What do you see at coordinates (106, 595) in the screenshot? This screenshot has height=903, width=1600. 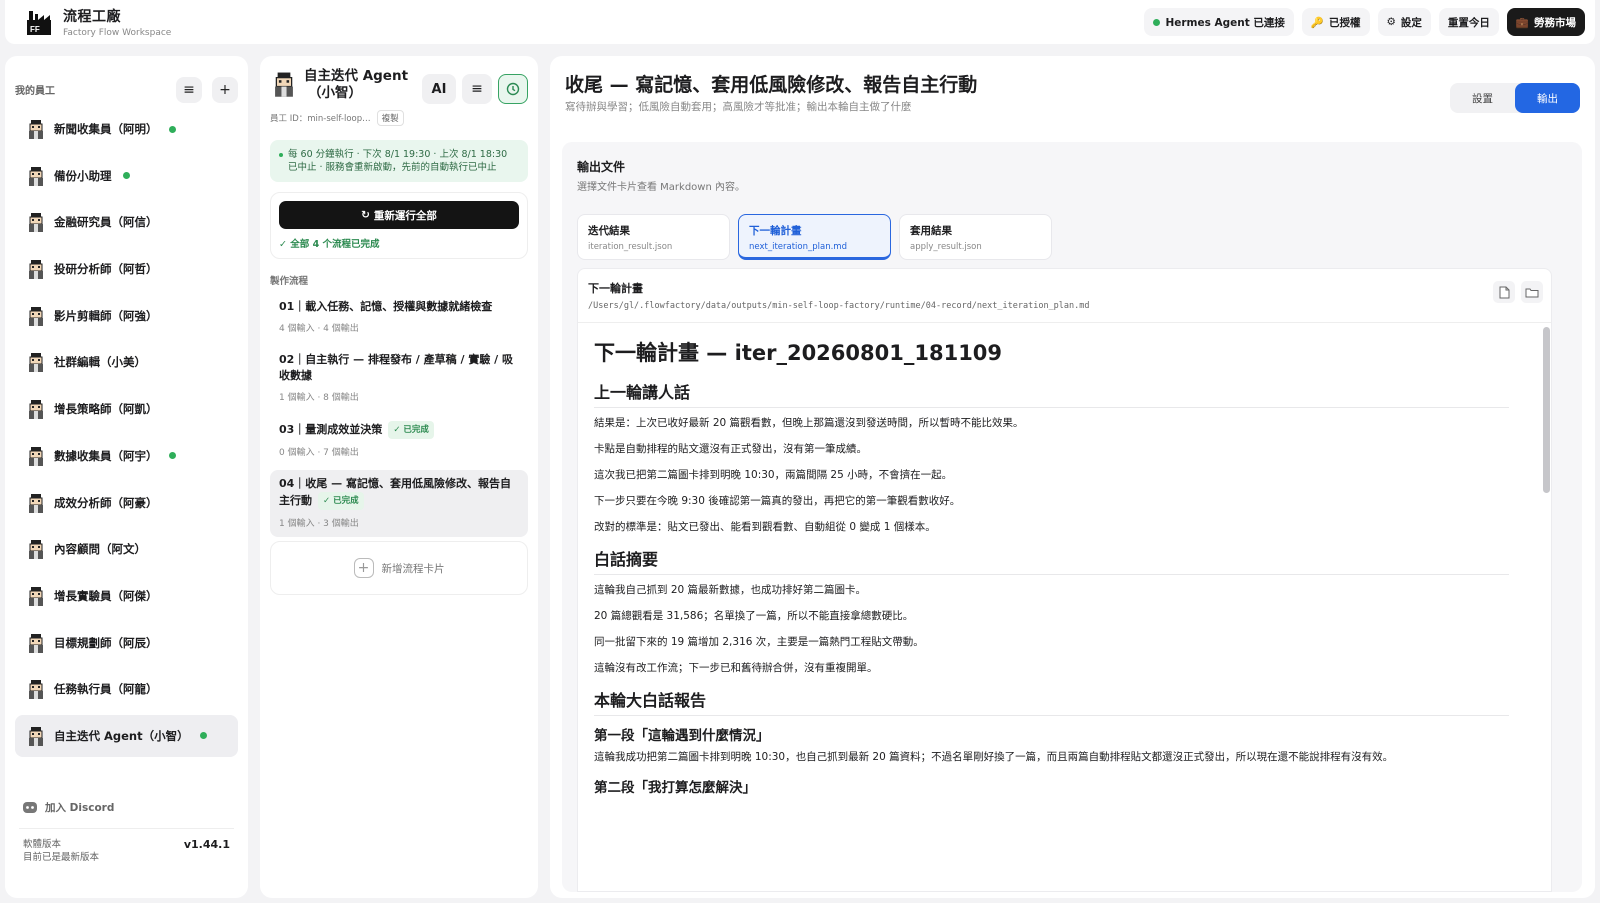 I see `employee-name: 增長實驗員（阿傑）` at bounding box center [106, 595].